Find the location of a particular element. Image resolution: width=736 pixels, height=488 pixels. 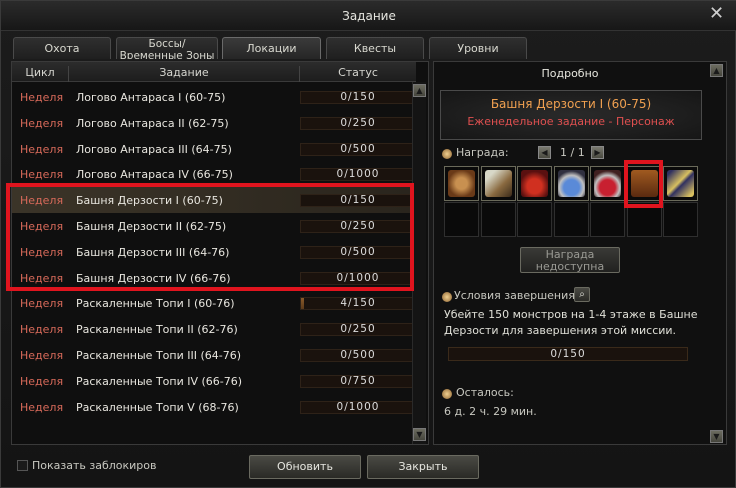

compass-icon is located at coordinates (461, 183).